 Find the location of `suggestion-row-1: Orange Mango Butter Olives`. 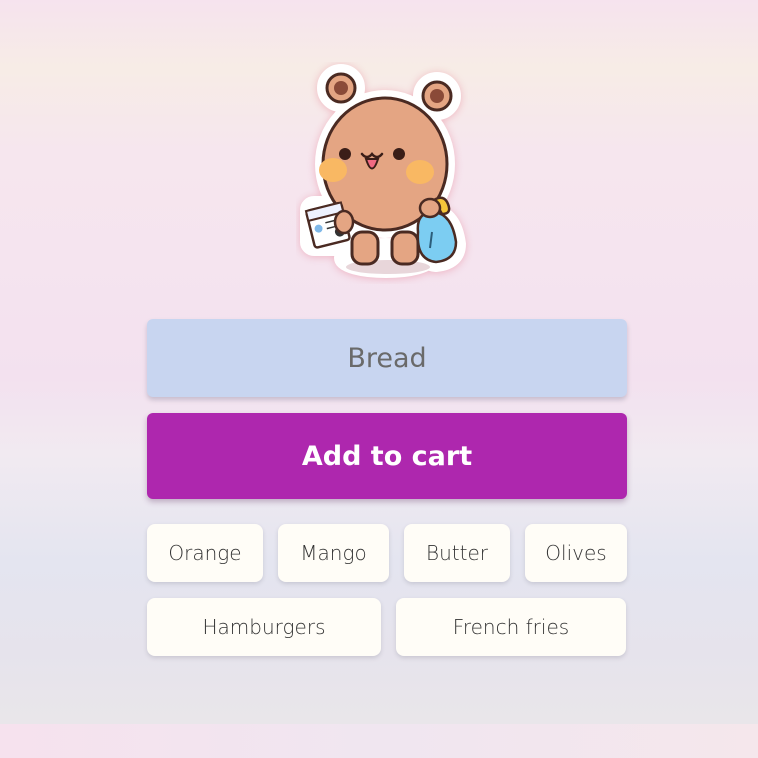

suggestion-row-1: Orange Mango Butter Olives is located at coordinates (387, 553).